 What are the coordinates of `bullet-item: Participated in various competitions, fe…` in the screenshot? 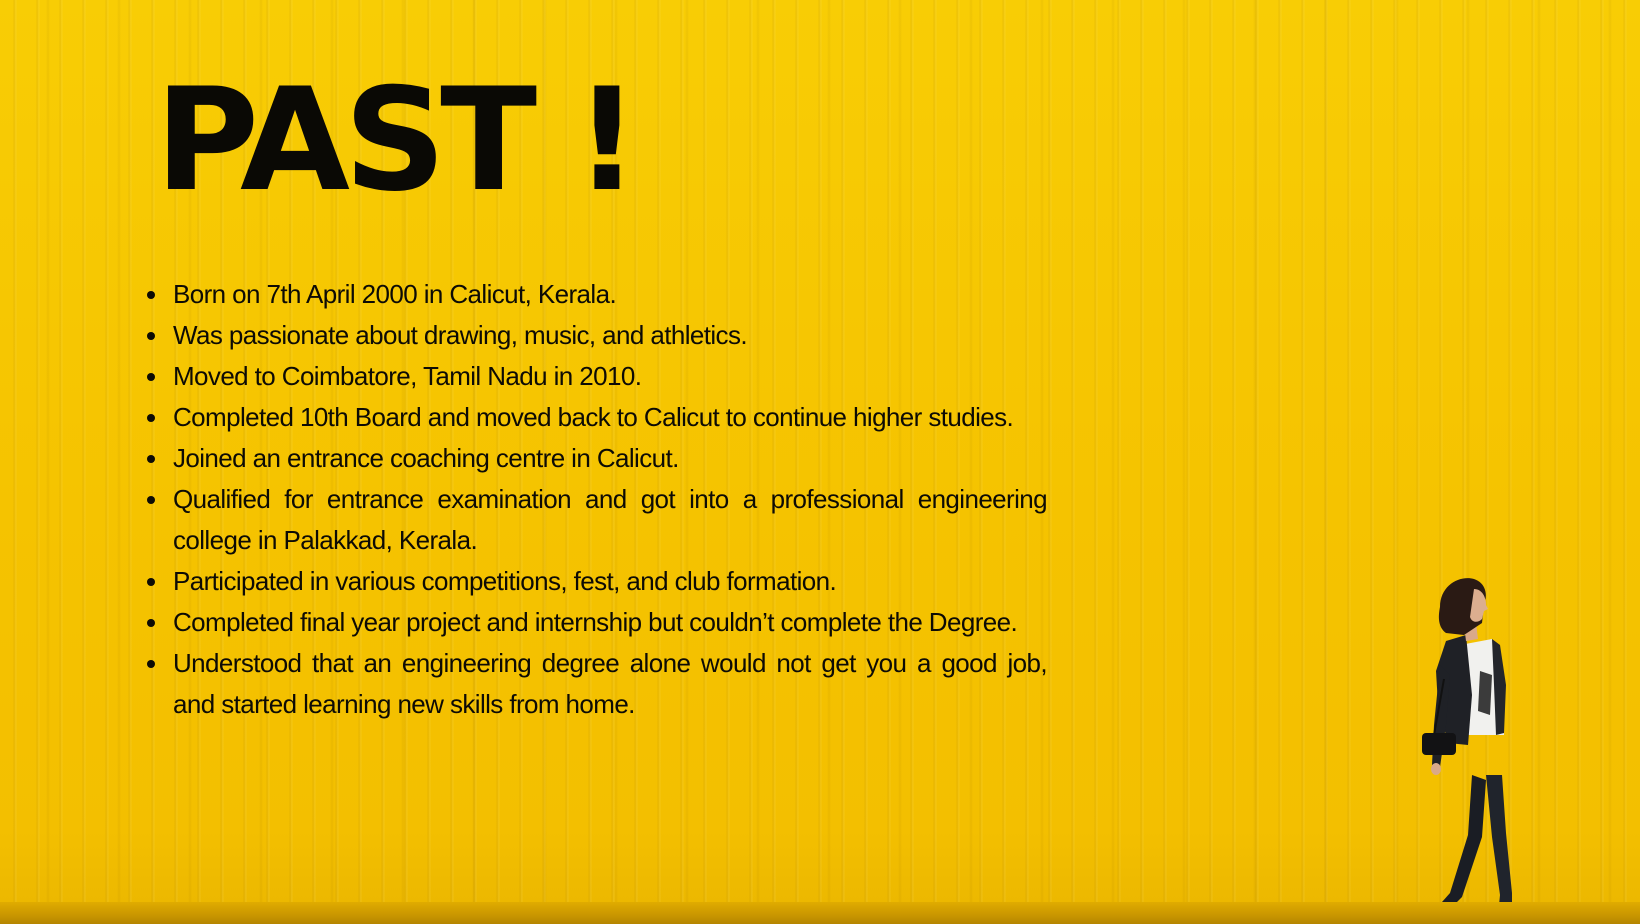 It's located at (597, 581).